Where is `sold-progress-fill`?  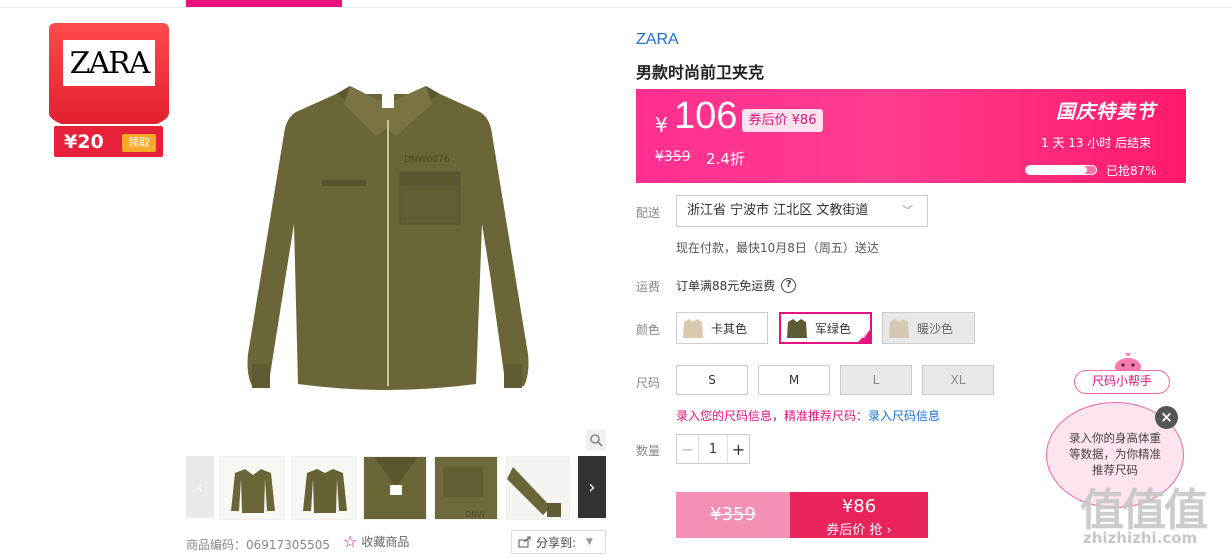 sold-progress-fill is located at coordinates (1056, 170).